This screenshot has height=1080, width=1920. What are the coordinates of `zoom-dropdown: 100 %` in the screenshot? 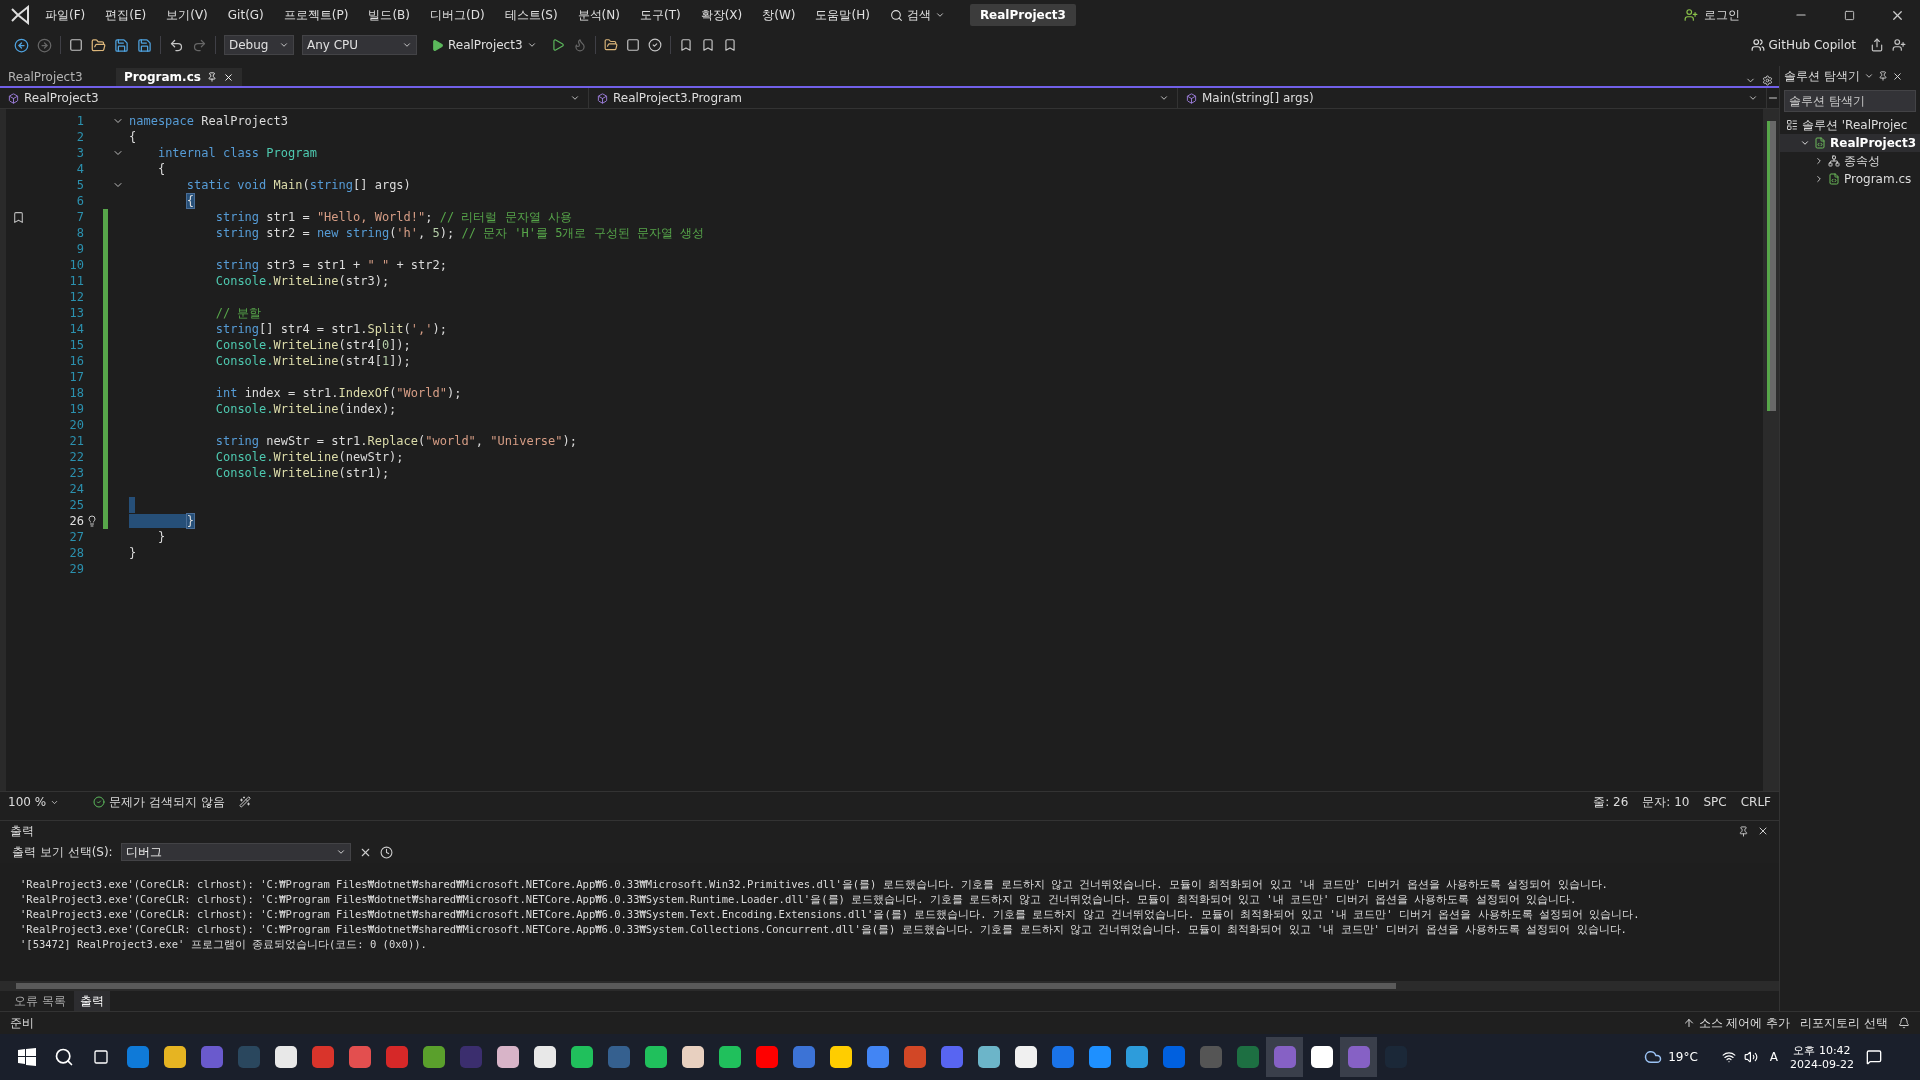 It's located at (34, 802).